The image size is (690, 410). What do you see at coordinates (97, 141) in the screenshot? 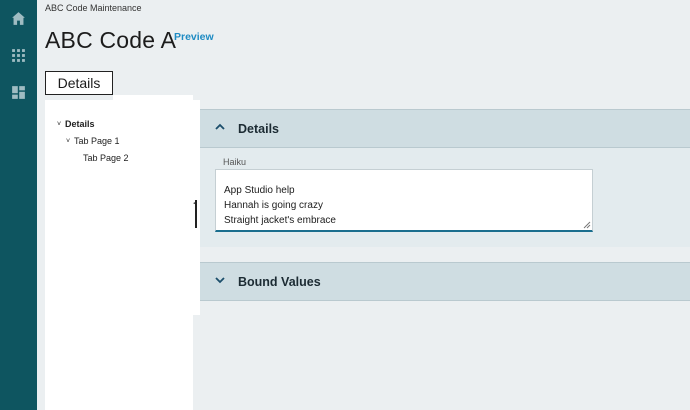
I see `tree-item-label: Tab Page 1` at bounding box center [97, 141].